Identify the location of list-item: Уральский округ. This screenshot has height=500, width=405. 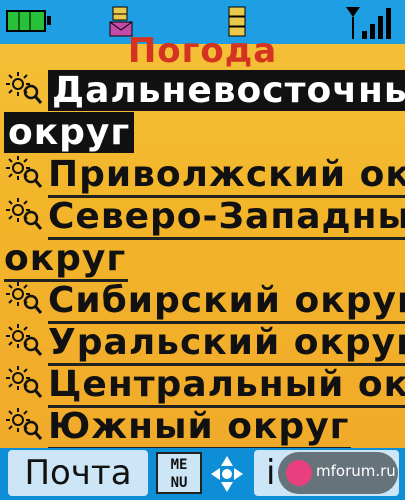
(202, 344).